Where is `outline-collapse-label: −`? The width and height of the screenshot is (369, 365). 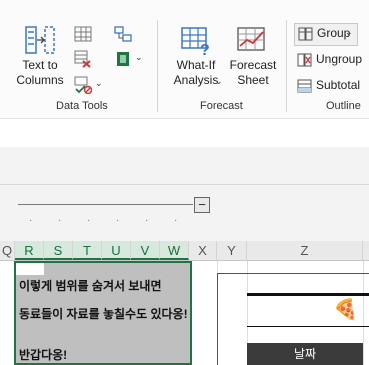 outline-collapse-label: − is located at coordinates (202, 204).